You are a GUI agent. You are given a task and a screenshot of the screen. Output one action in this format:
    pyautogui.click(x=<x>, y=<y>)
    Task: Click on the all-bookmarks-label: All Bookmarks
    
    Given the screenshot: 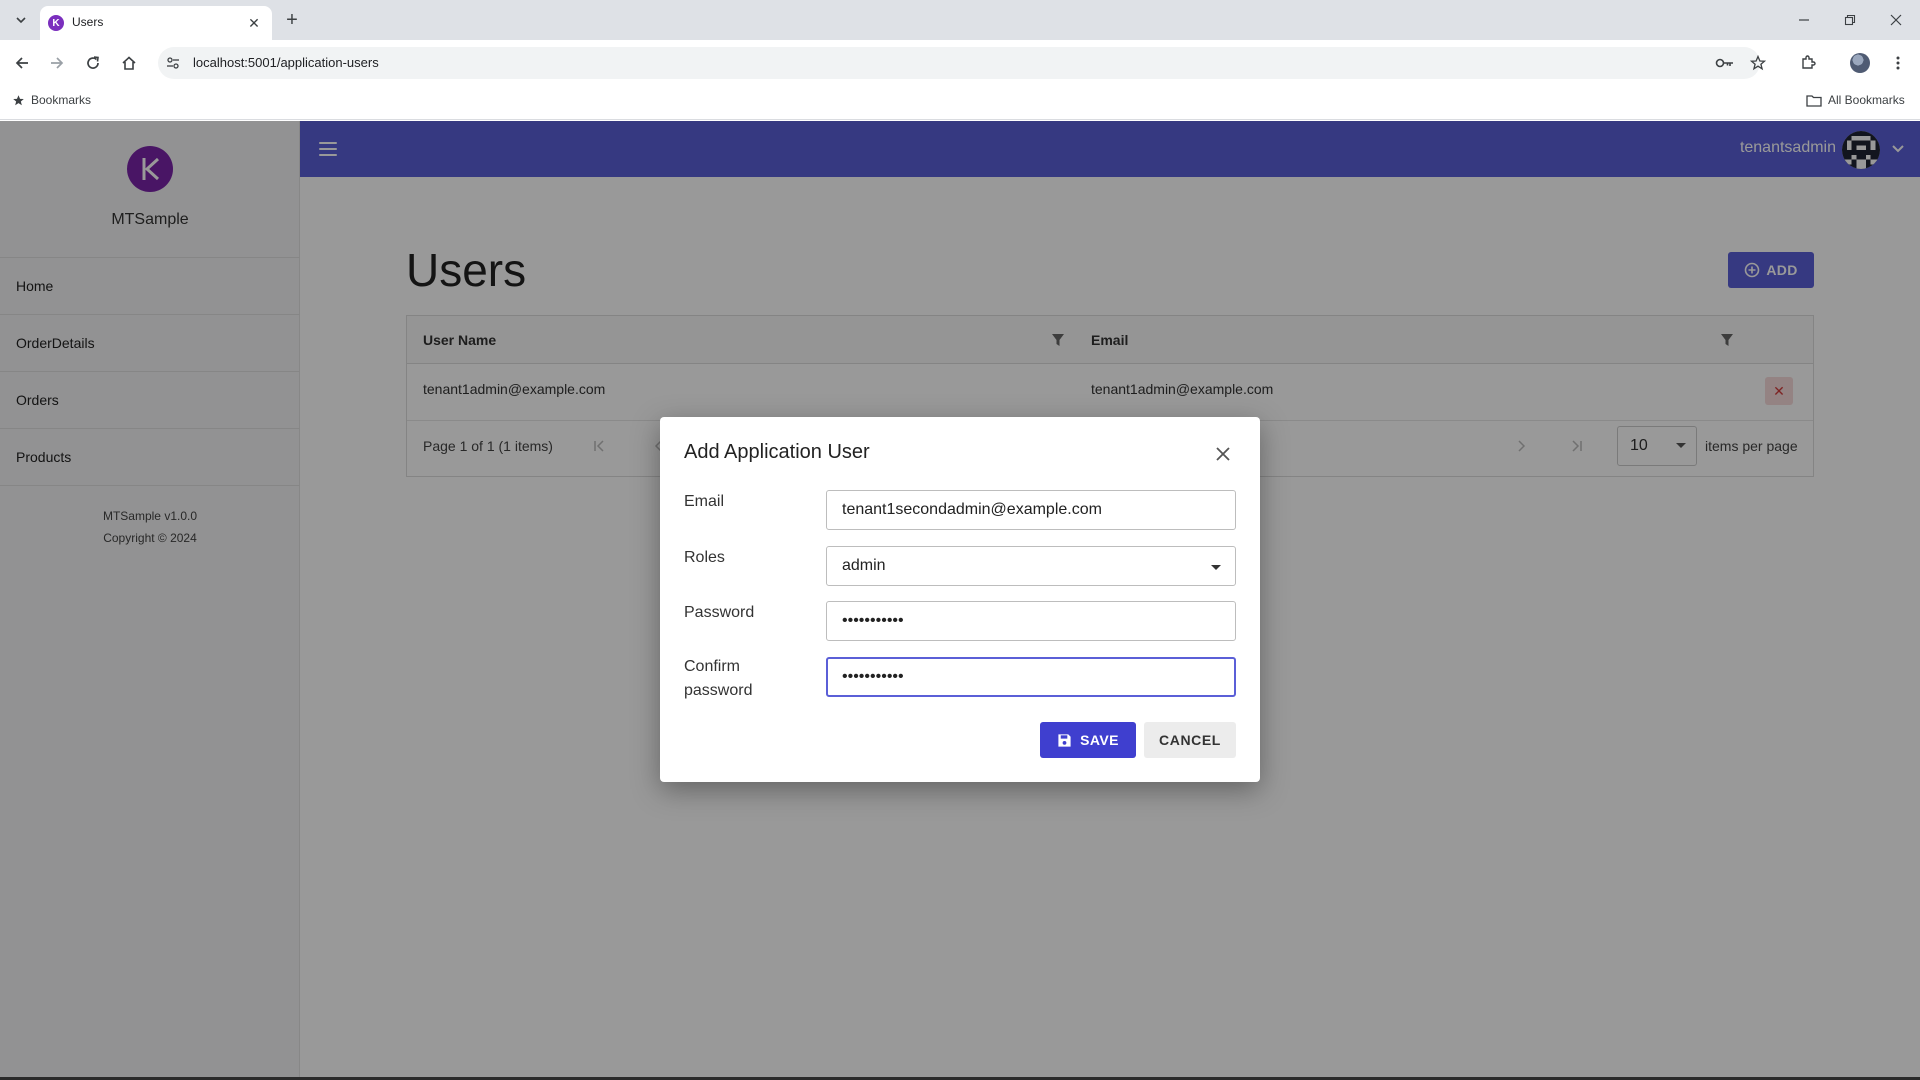 What is the action you would take?
    pyautogui.click(x=1866, y=100)
    